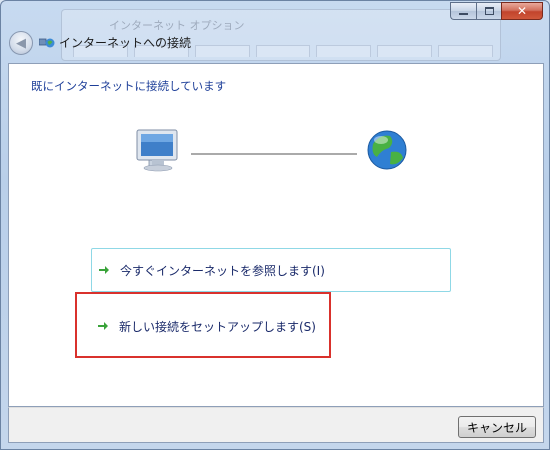 Image resolution: width=550 pixels, height=450 pixels. Describe the element at coordinates (463, 14) in the screenshot. I see `minimize-icon` at that location.